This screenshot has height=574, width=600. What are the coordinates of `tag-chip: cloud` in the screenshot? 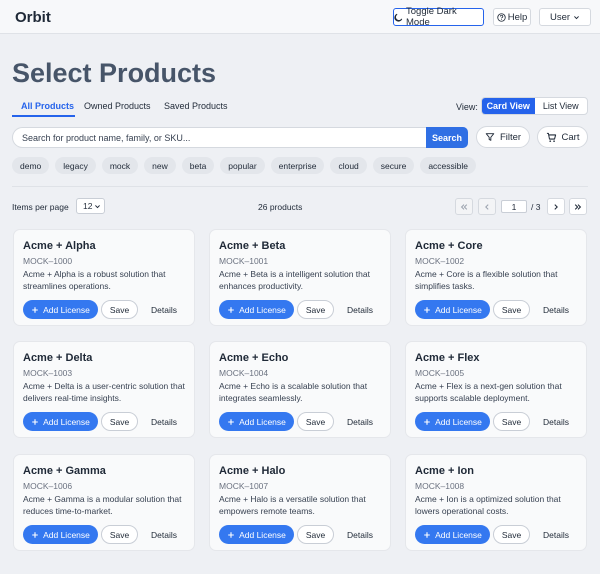 It's located at (348, 165).